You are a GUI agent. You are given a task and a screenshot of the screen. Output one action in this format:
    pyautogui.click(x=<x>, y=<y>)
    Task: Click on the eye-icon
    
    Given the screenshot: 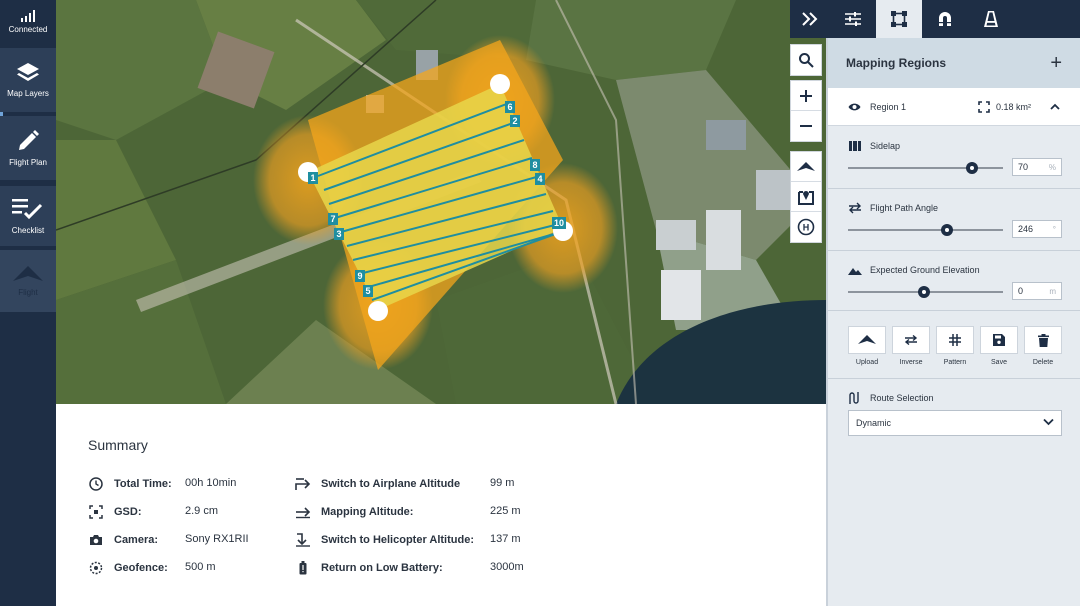 What is the action you would take?
    pyautogui.click(x=854, y=107)
    